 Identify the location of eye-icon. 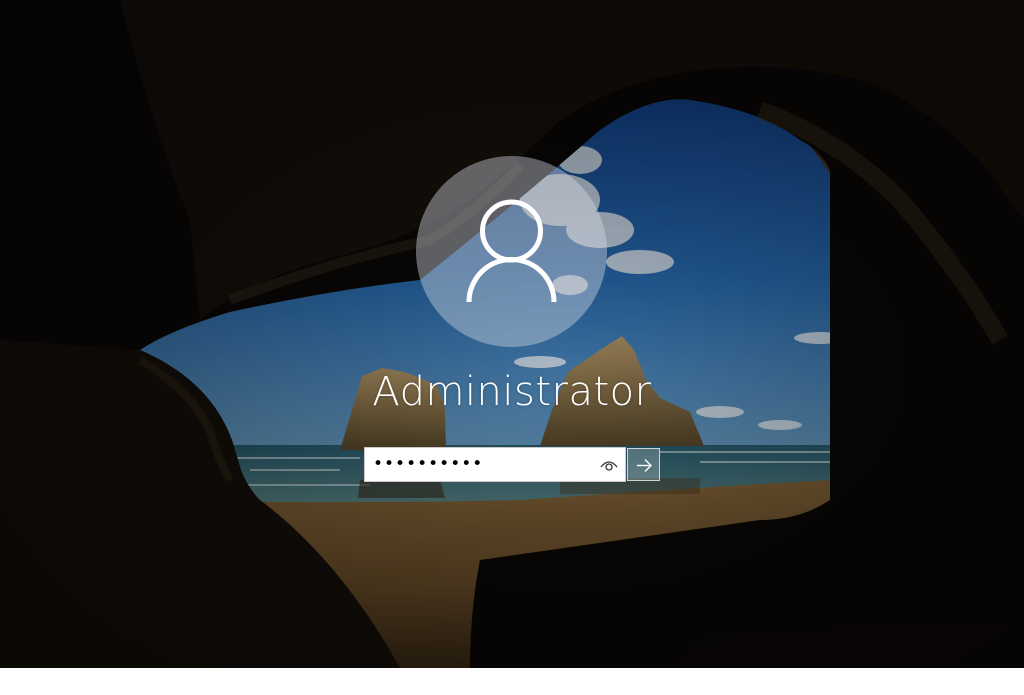
(609, 466).